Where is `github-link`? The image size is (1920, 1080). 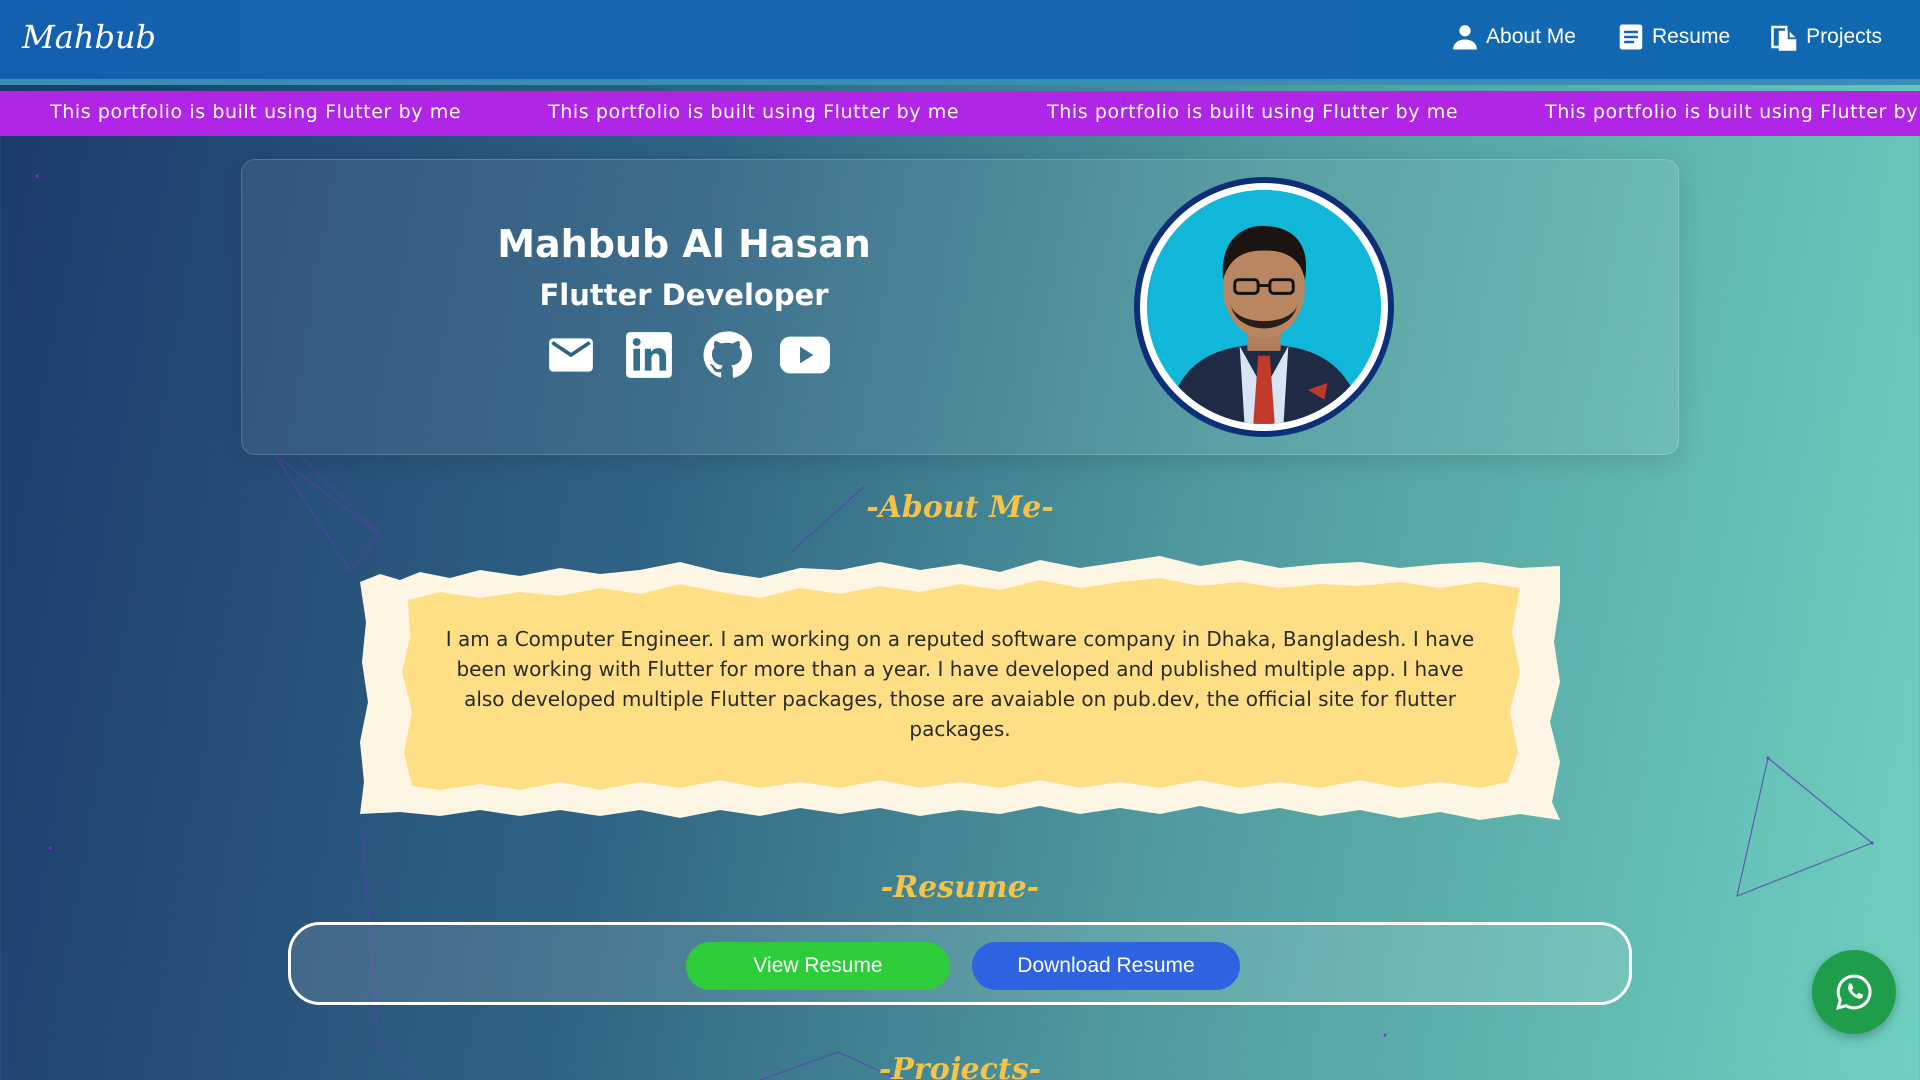 github-link is located at coordinates (727, 355).